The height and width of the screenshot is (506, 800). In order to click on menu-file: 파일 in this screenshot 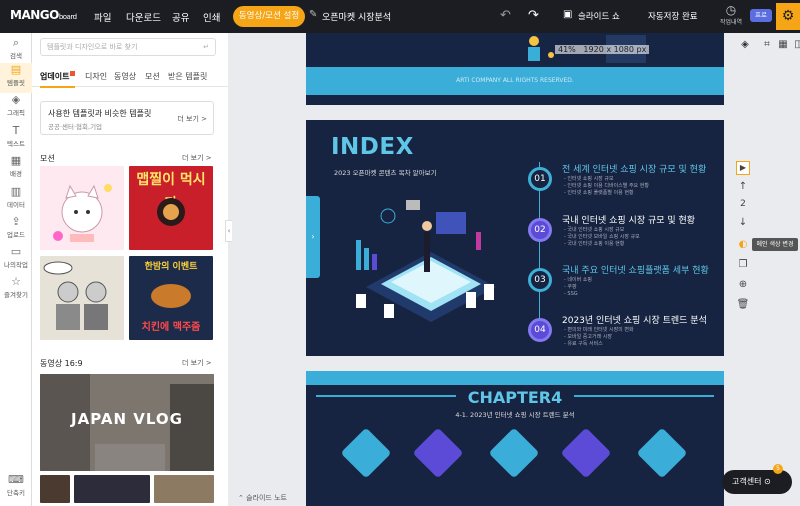, I will do `click(102, 17)`.